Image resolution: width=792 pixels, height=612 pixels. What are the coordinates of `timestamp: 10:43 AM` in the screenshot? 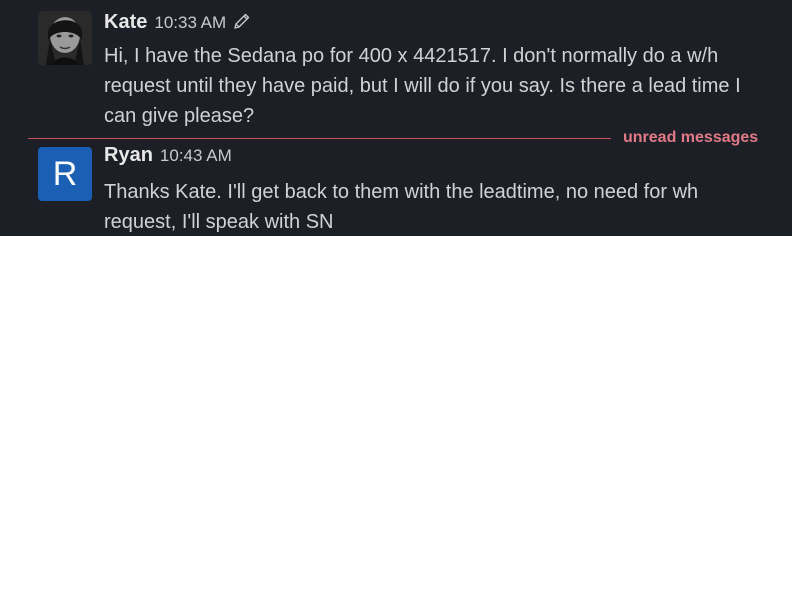 It's located at (196, 156).